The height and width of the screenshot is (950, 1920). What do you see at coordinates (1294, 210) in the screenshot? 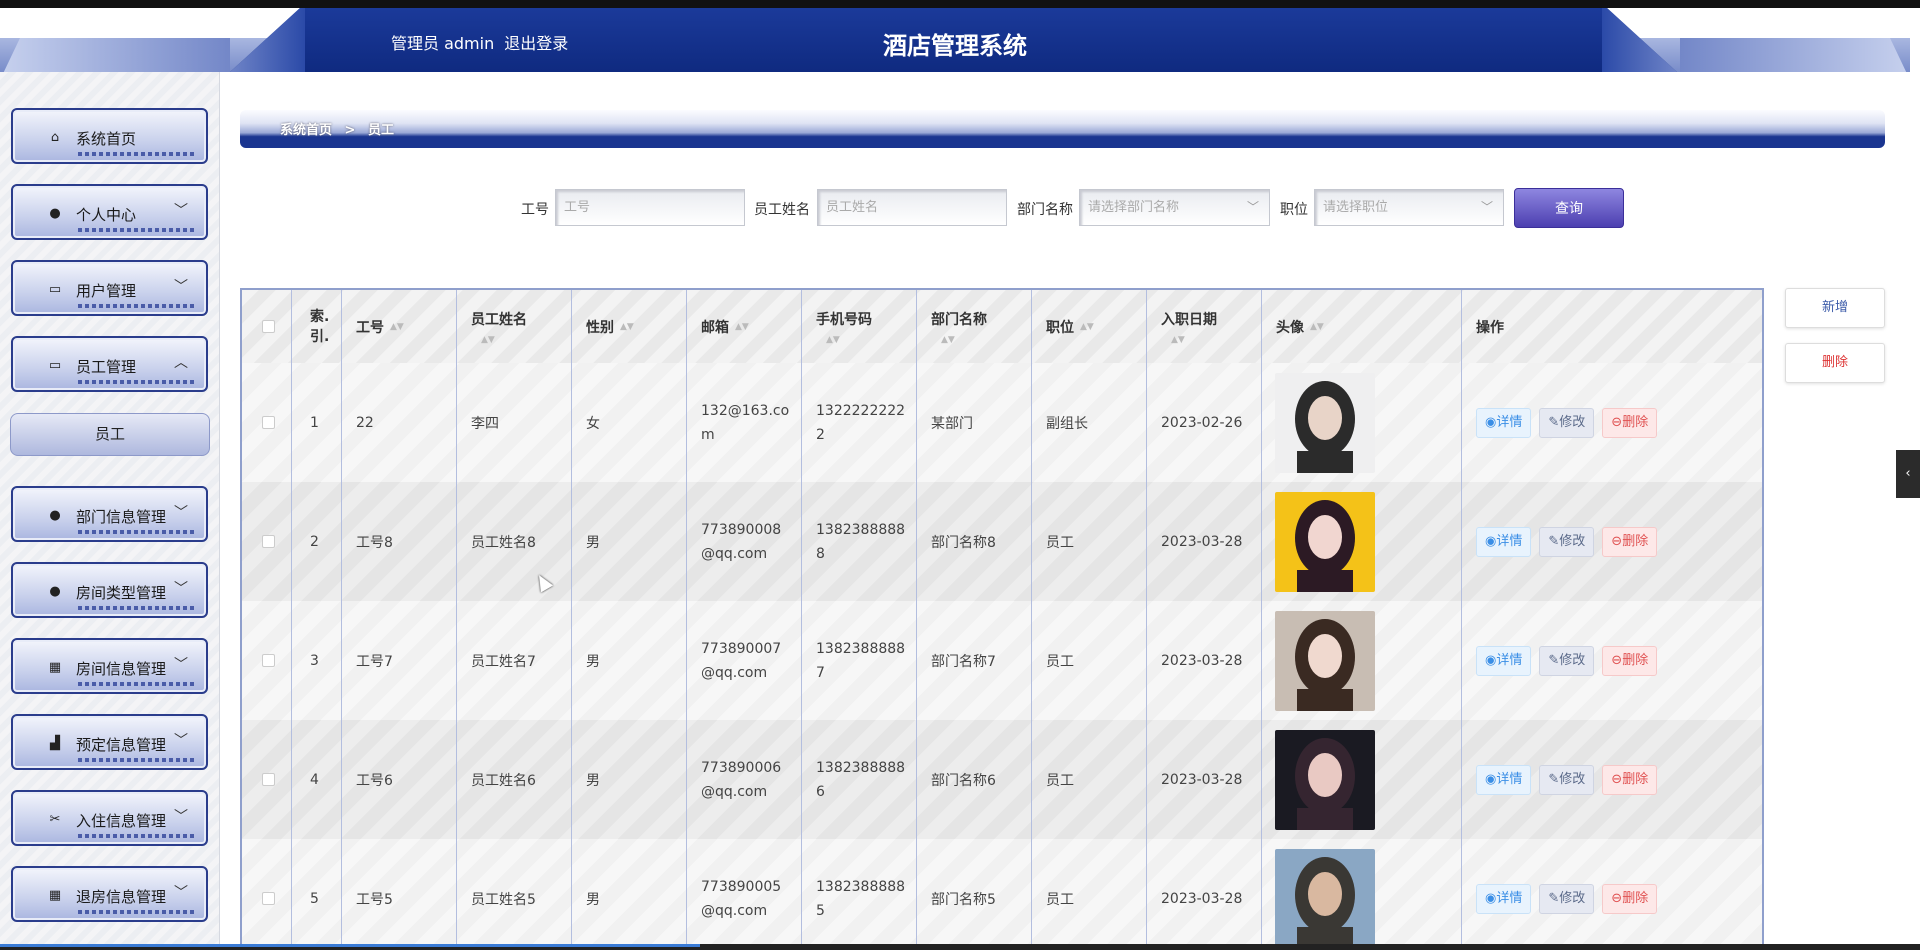
I see `pos-label: 职位` at bounding box center [1294, 210].